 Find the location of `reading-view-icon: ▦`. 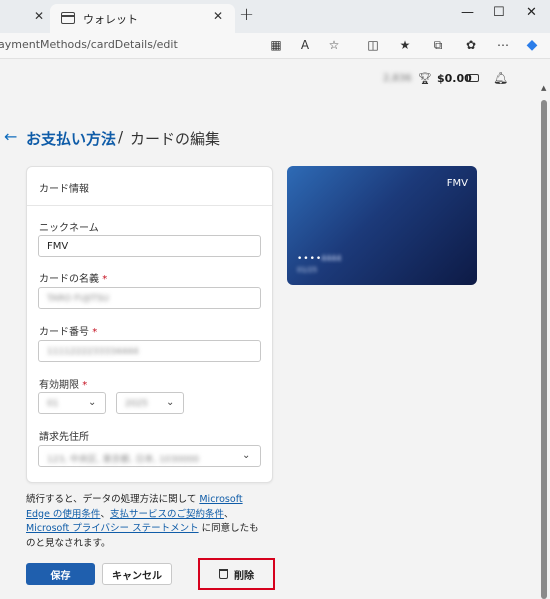

reading-view-icon: ▦ is located at coordinates (276, 45).